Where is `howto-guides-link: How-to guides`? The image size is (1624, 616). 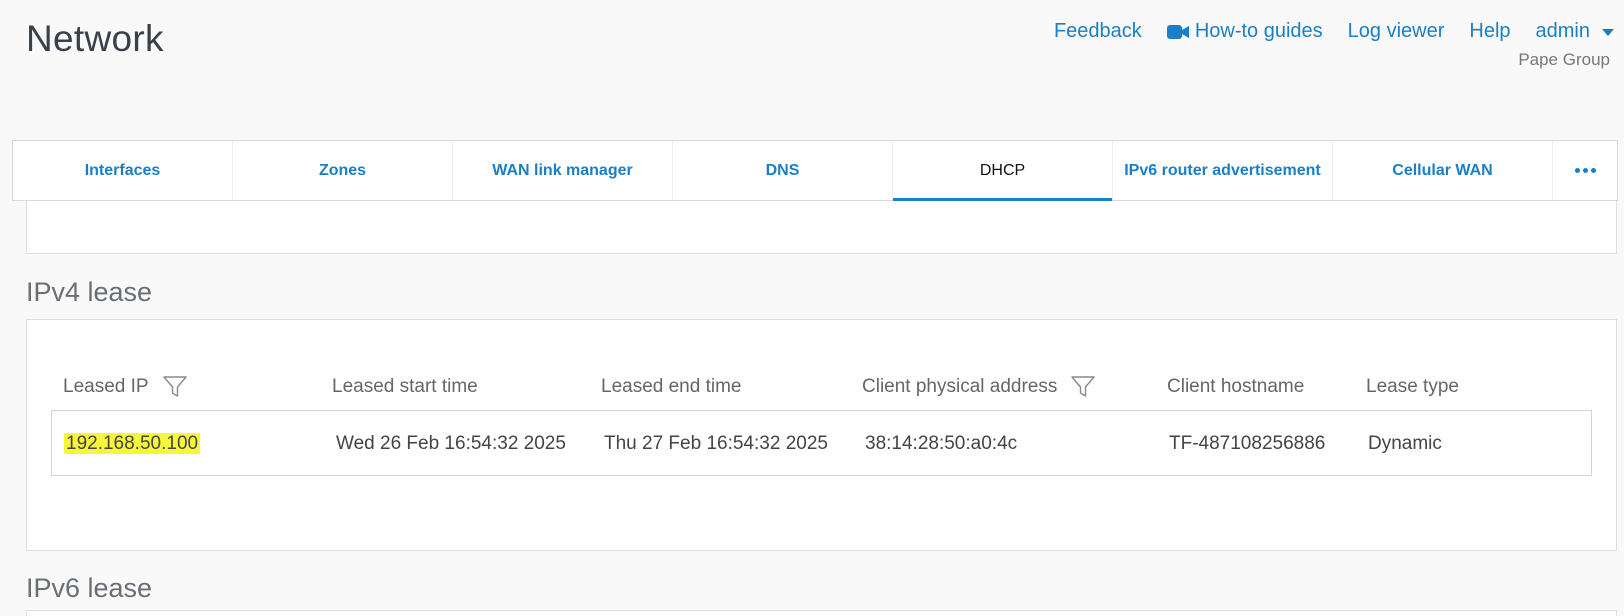
howto-guides-link: How-to guides is located at coordinates (1244, 31).